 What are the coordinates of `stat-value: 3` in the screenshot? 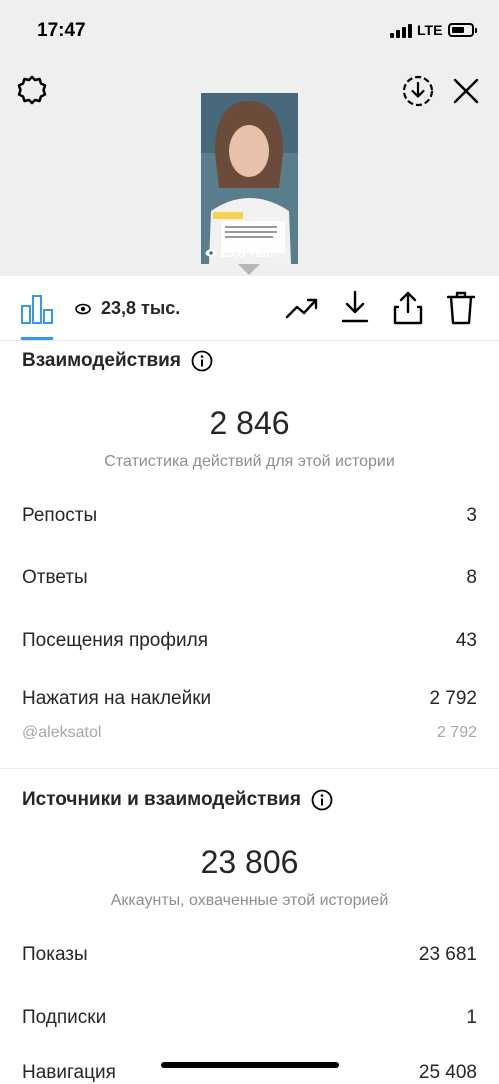 It's located at (471, 515).